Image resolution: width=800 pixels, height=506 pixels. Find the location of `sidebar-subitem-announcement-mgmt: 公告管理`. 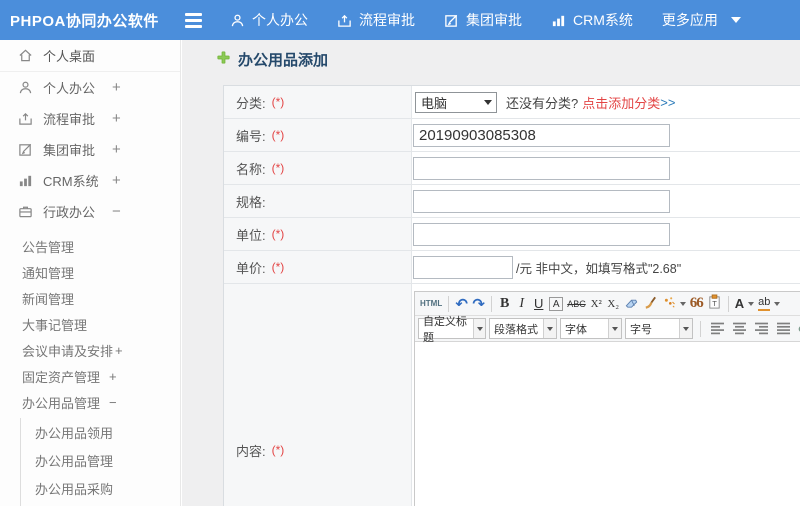

sidebar-subitem-announcement-mgmt: 公告管理 is located at coordinates (90, 246).